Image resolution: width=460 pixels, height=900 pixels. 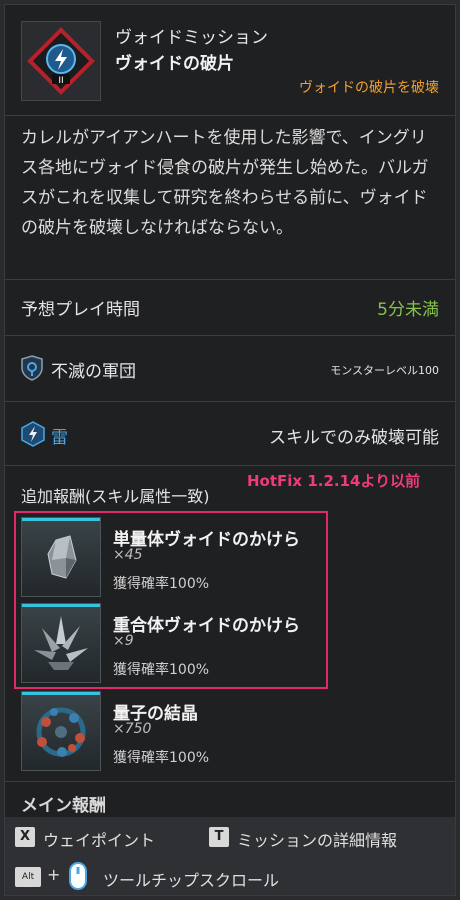 What do you see at coordinates (408, 310) in the screenshot?
I see `play-time-value: 5分未満` at bounding box center [408, 310].